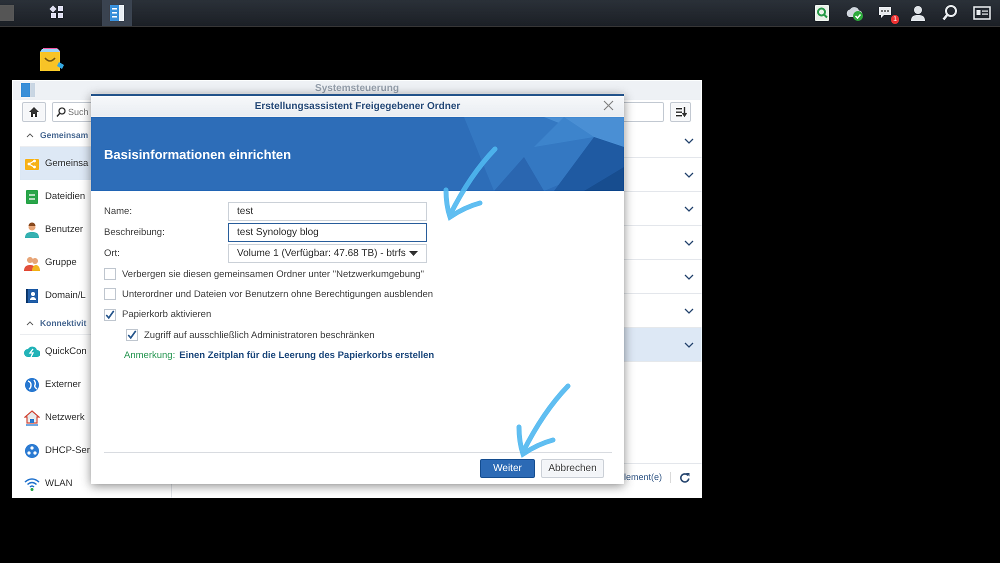  Describe the element at coordinates (643, 477) in the screenshot. I see `item-count: lement(e)` at that location.